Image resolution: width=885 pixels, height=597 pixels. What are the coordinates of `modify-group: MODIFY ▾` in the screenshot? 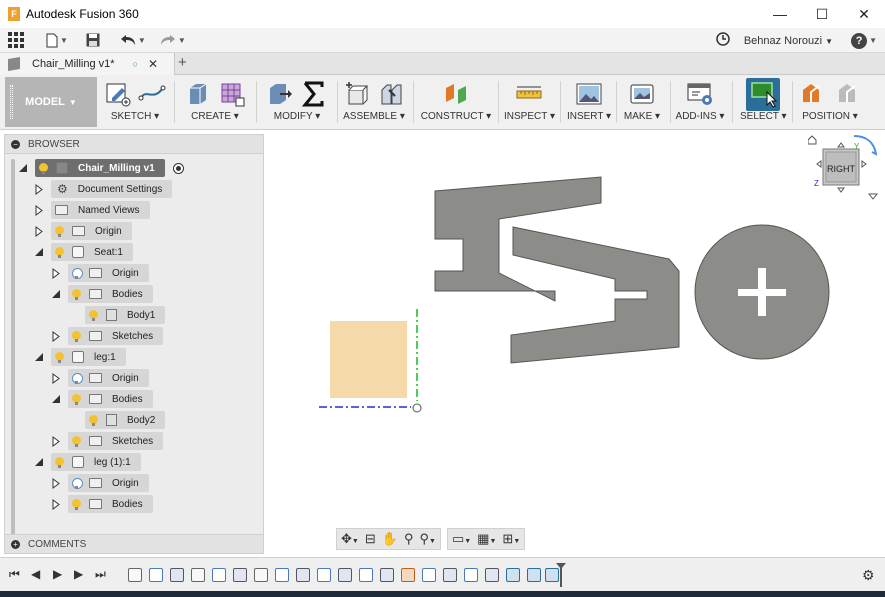 It's located at (297, 102).